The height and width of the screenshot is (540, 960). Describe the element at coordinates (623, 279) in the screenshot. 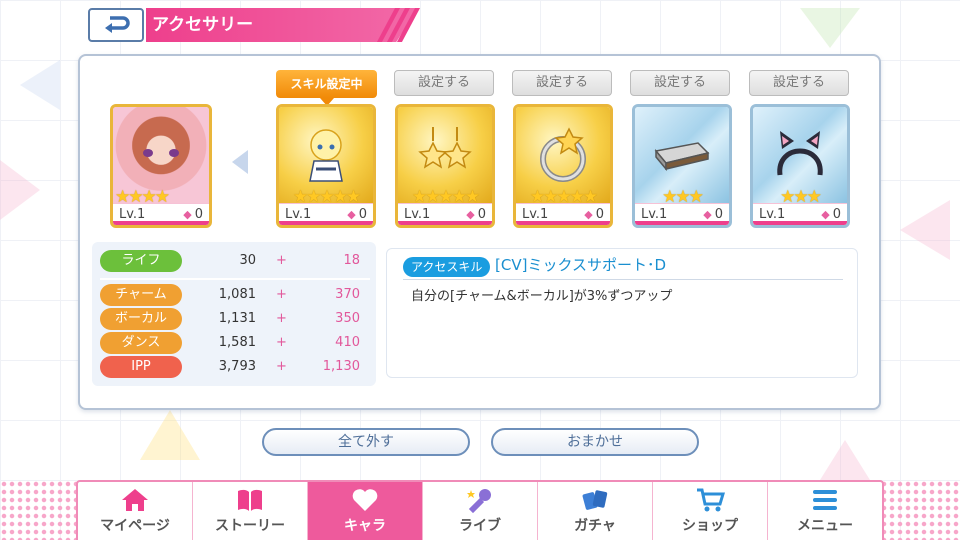

I see `skill-divider` at that location.